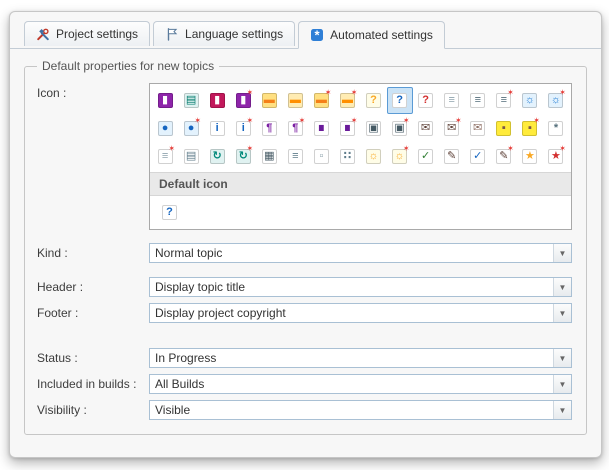 The width and height of the screenshot is (609, 470). I want to click on icon-glyph: ∎, so click(321, 128).